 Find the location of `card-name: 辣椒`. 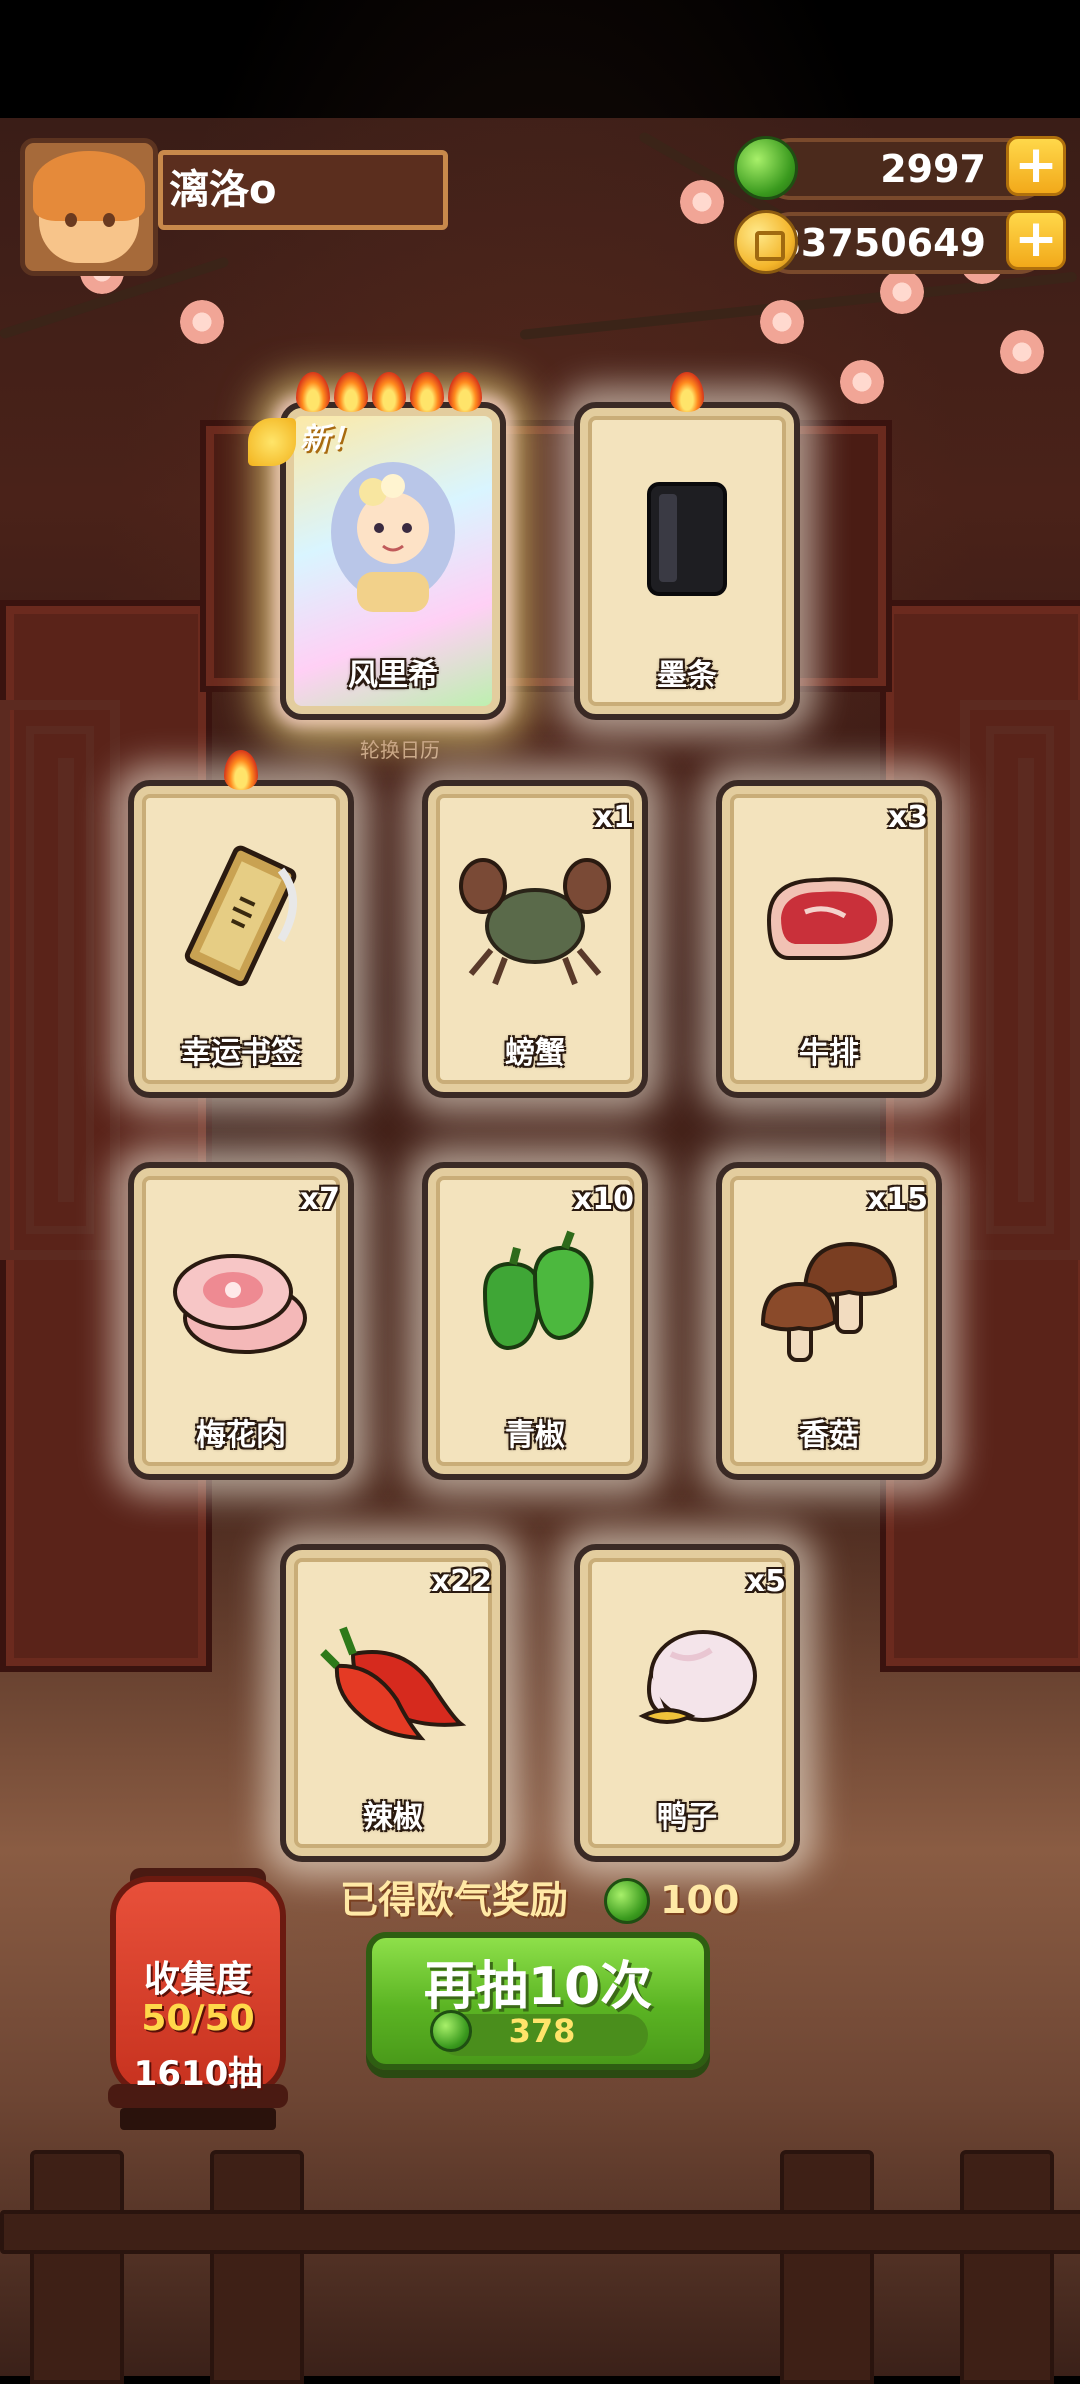

card-name: 辣椒 is located at coordinates (393, 1817).